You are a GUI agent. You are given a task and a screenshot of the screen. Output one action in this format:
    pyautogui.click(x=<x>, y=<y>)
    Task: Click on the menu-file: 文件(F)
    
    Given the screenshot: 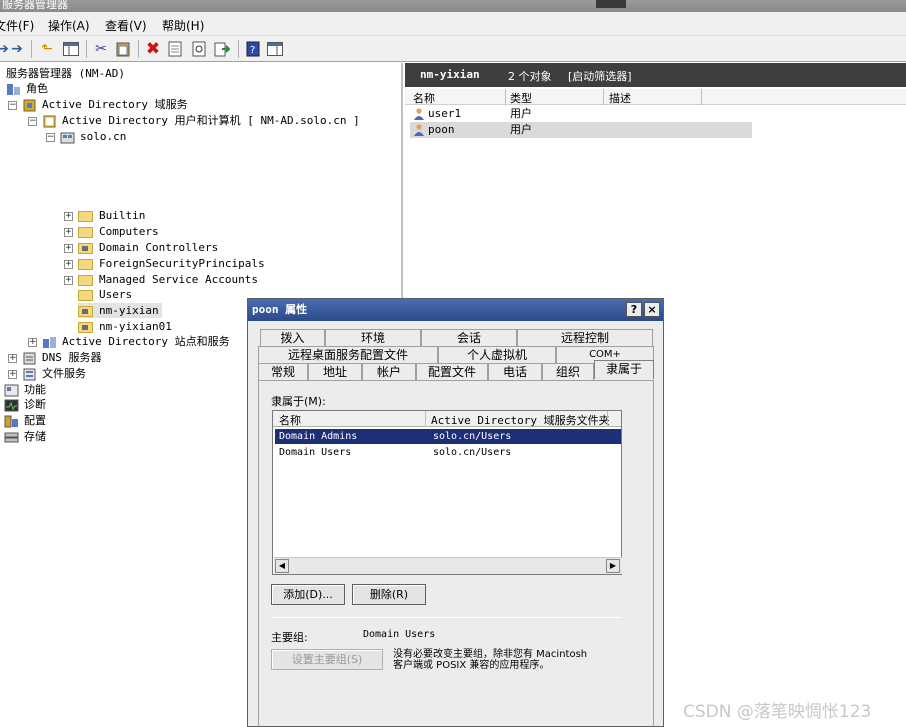 What is the action you would take?
    pyautogui.click(x=17, y=25)
    